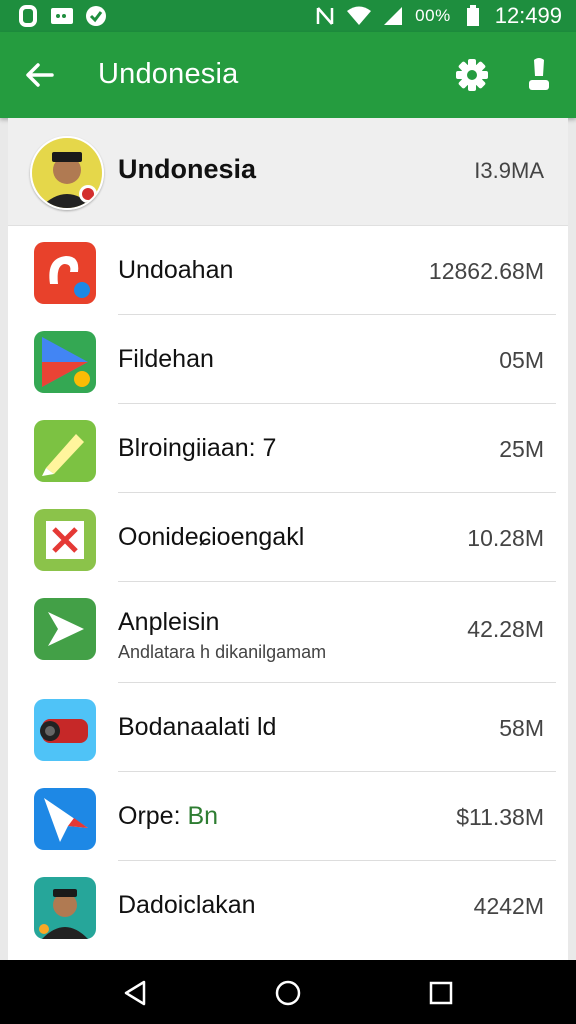  I want to click on account-header: Undonesia I3.9MA, so click(288, 172).